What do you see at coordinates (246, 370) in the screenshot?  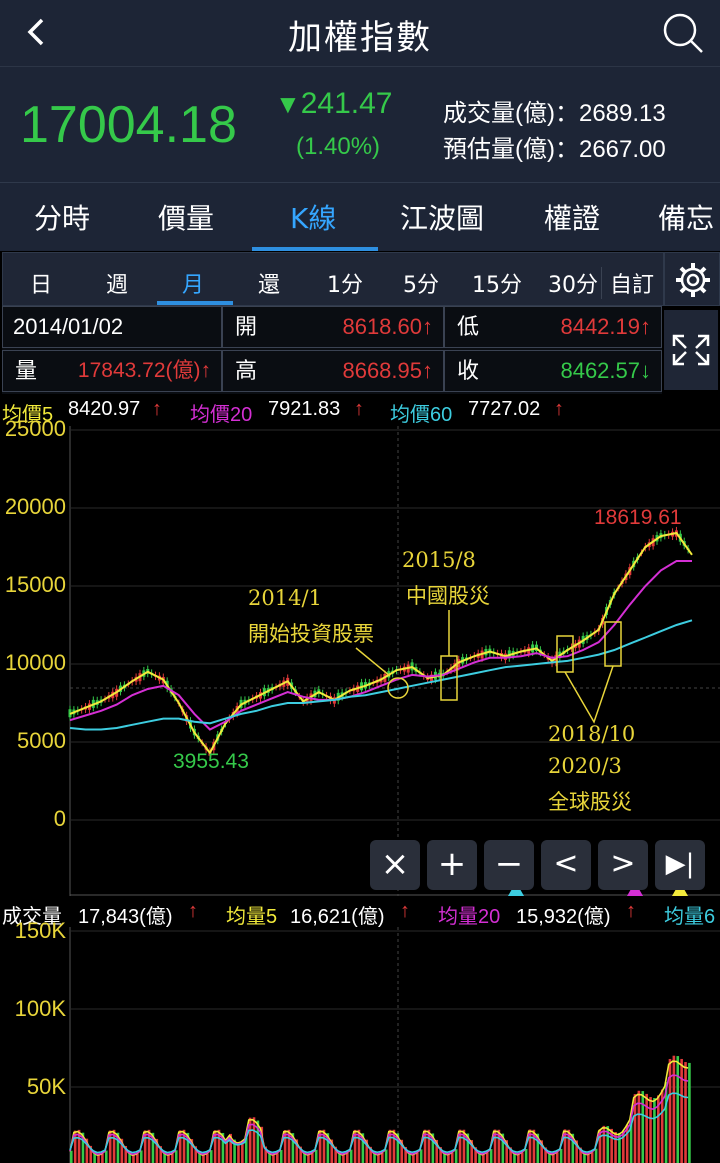 I see `high-label: 高` at bounding box center [246, 370].